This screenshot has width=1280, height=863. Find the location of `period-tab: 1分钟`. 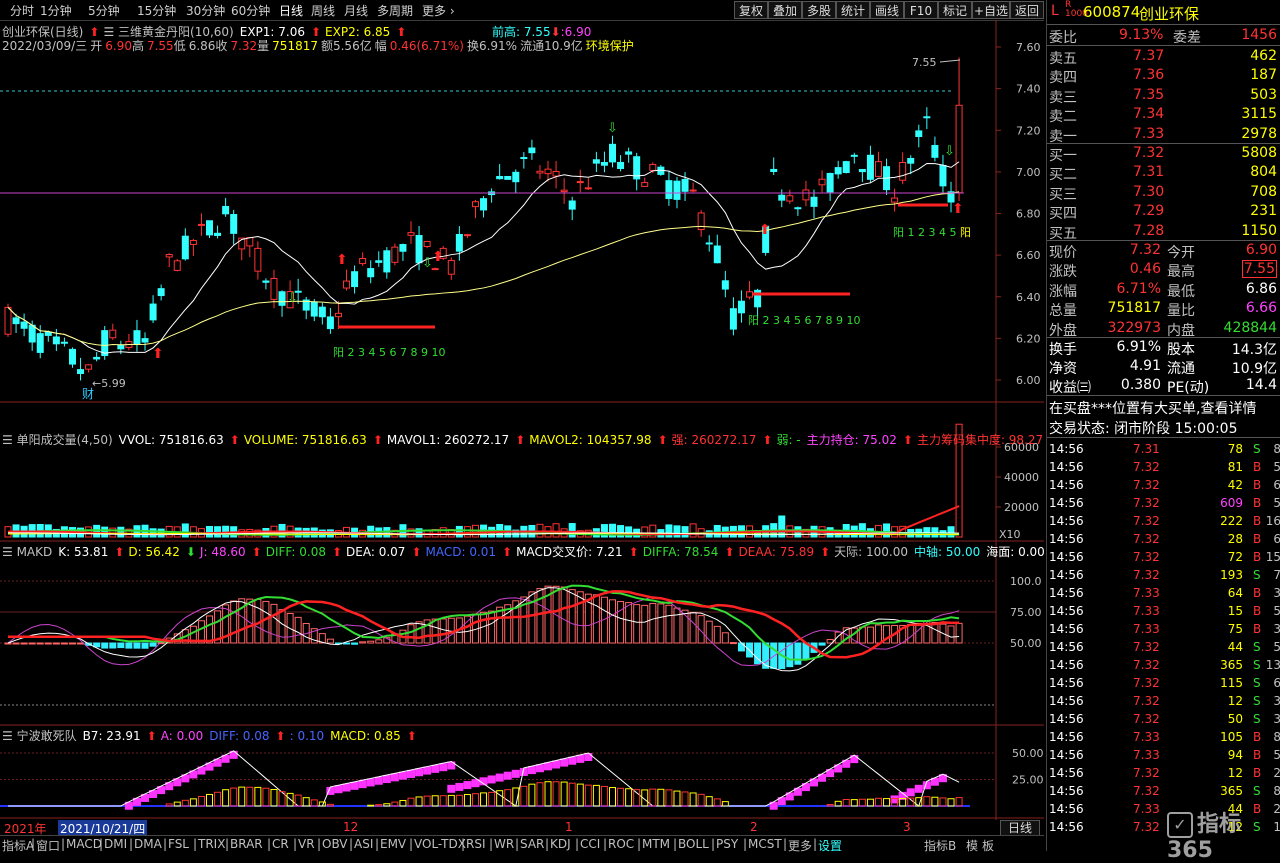

period-tab: 1分钟 is located at coordinates (56, 10).